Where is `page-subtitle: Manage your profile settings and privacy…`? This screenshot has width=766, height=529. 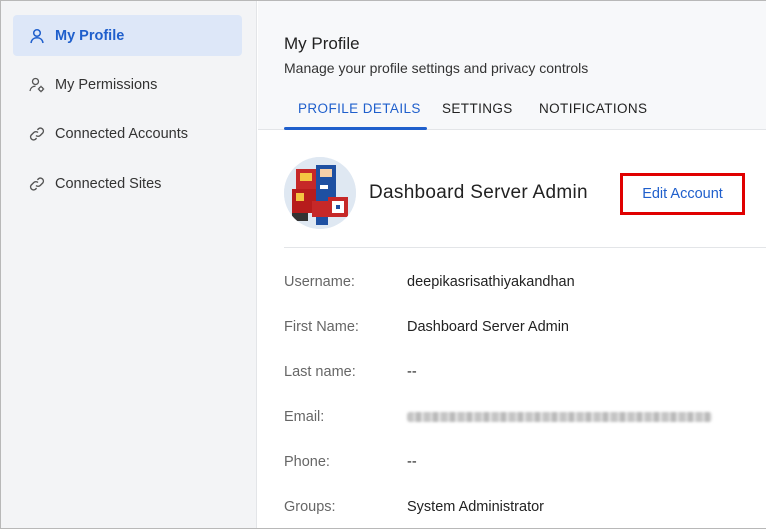
page-subtitle: Manage your profile settings and privacy… is located at coordinates (436, 68).